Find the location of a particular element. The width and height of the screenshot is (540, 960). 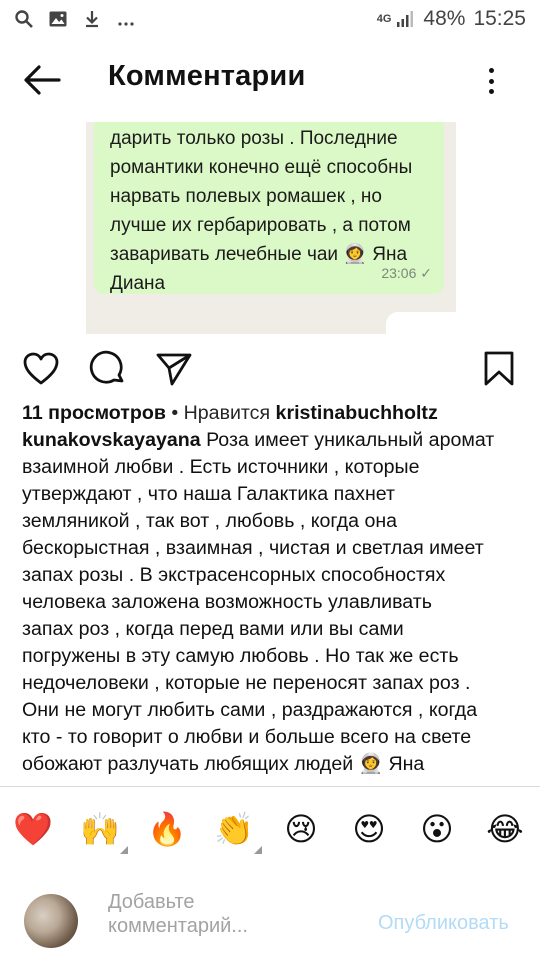

save-button is located at coordinates (499, 369).